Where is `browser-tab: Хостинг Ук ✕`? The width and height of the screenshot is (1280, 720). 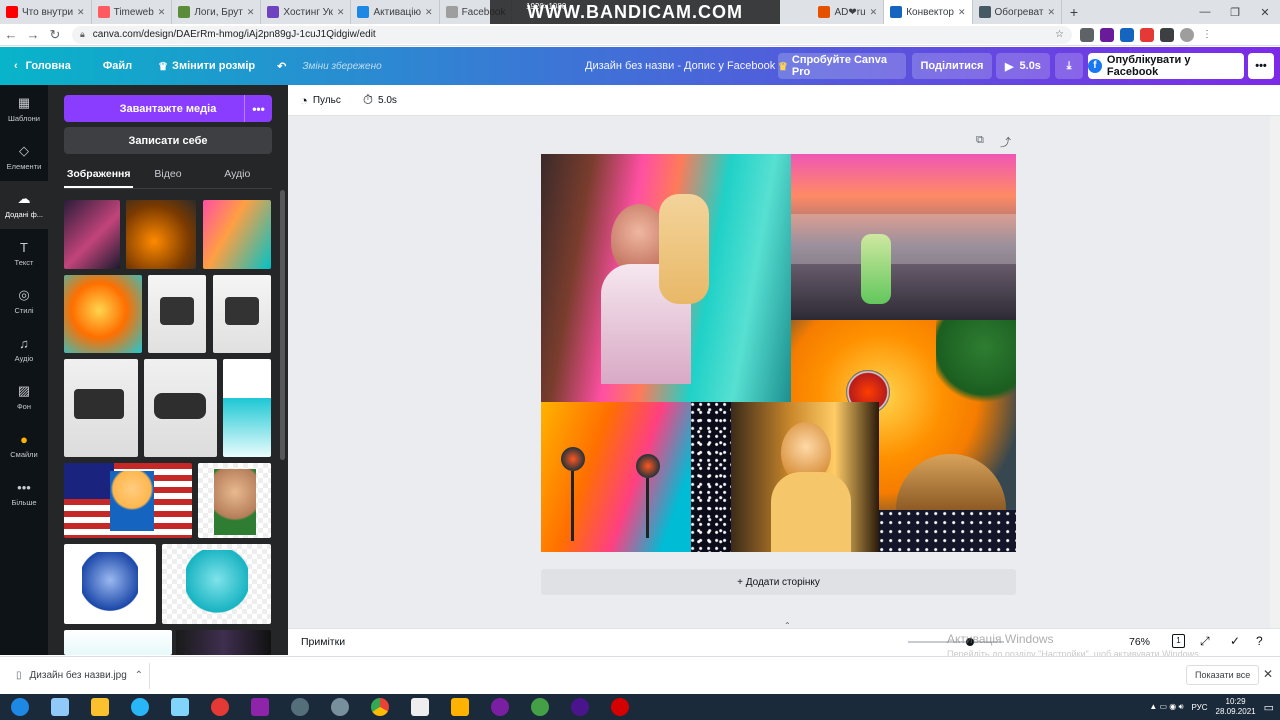
browser-tab: Хостинг Ук ✕ is located at coordinates (306, 12).